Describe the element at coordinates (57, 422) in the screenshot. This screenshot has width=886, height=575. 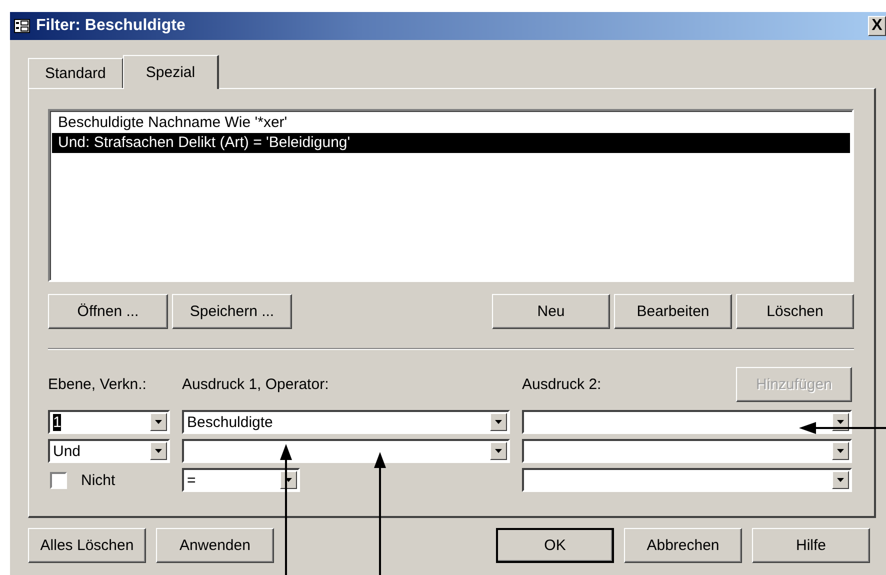
I see `dropdown-value: 1` at that location.